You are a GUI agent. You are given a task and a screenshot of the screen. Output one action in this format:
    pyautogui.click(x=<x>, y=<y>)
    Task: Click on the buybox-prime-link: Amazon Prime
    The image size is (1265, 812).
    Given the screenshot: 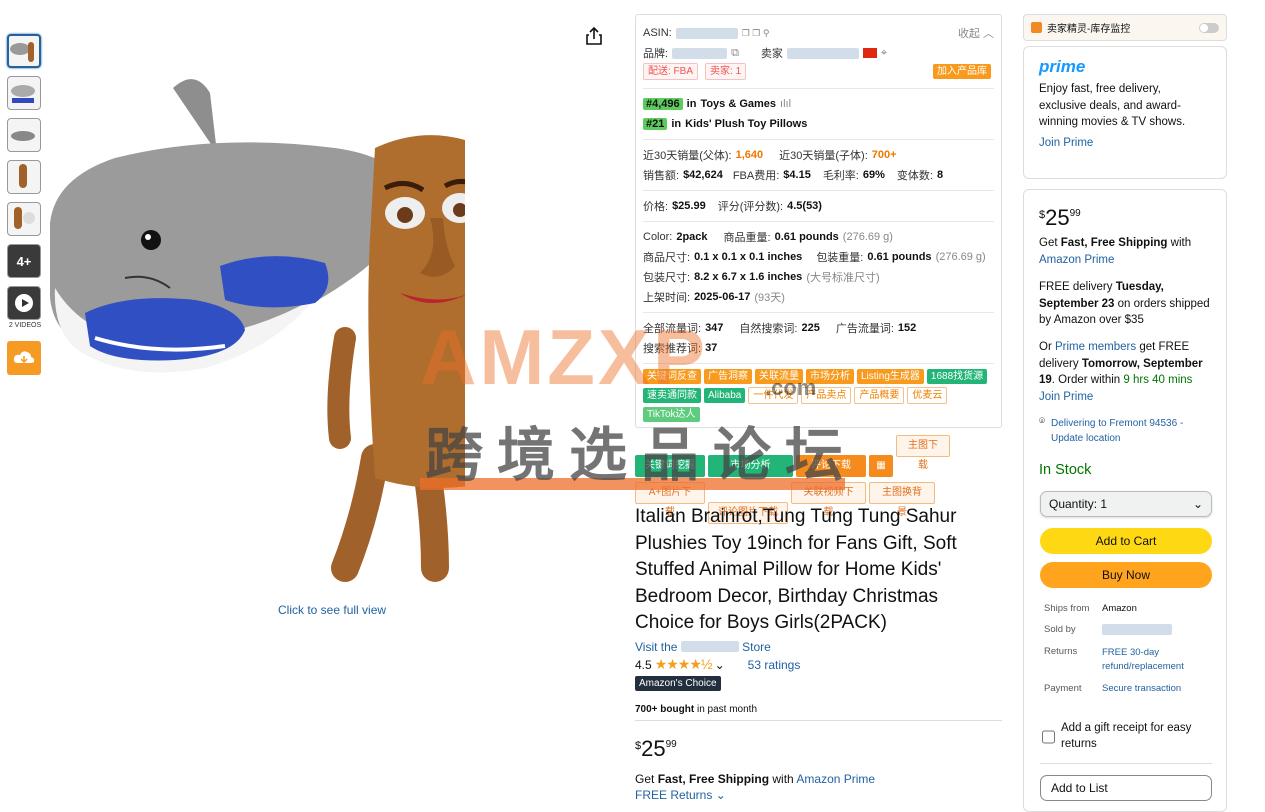 What is the action you would take?
    pyautogui.click(x=1076, y=260)
    